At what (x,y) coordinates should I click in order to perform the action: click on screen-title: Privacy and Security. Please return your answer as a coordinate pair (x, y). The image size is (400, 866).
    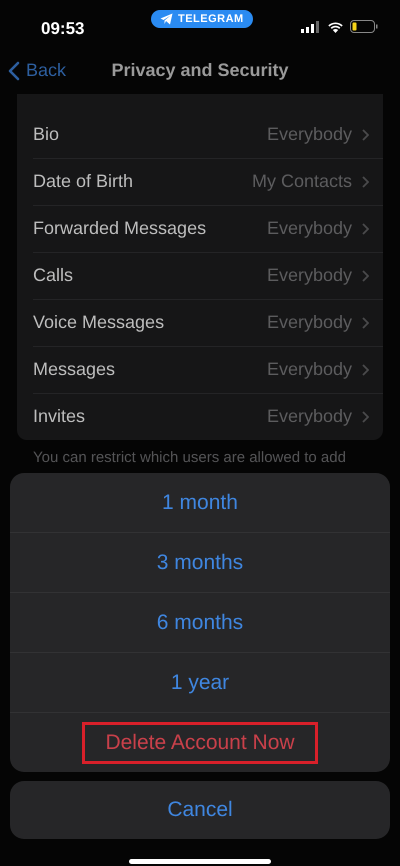
    Looking at the image, I should click on (200, 70).